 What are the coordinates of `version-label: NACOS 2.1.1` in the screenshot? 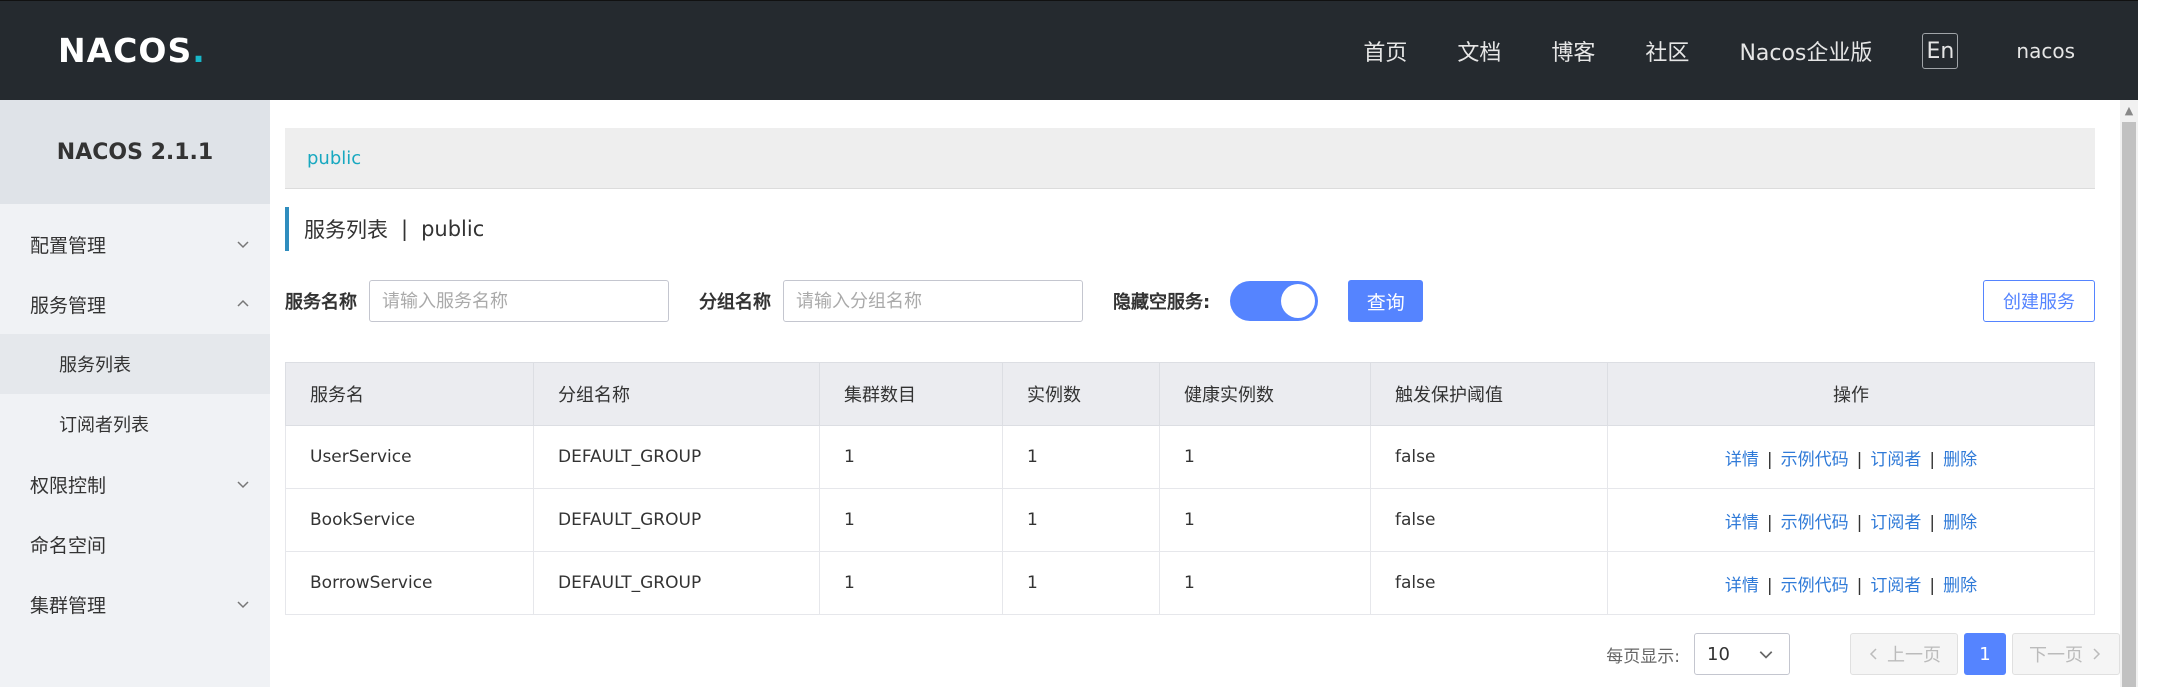 It's located at (135, 152).